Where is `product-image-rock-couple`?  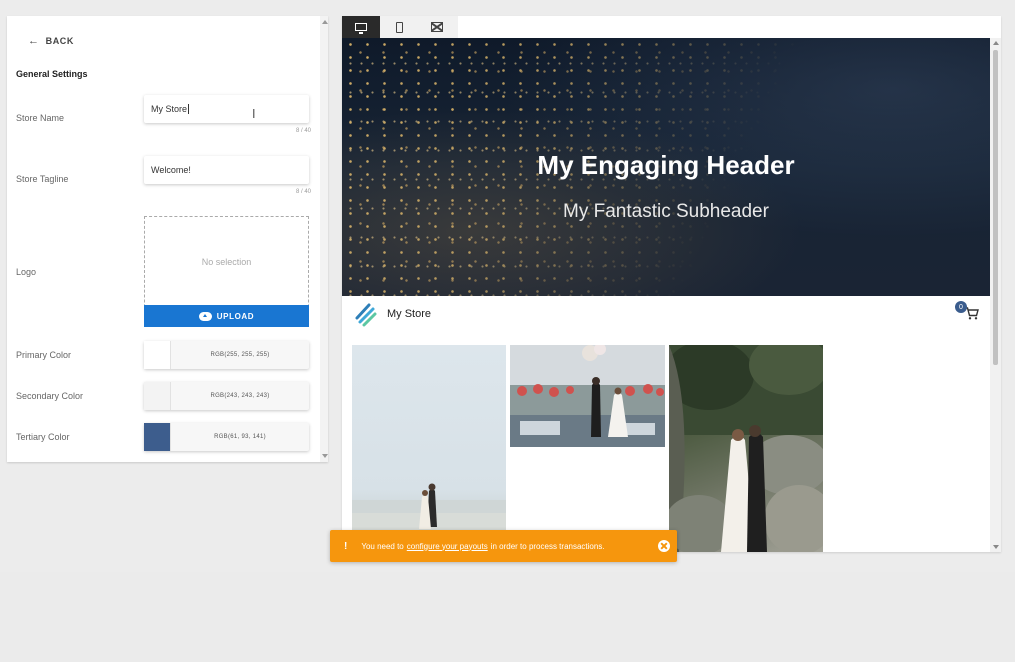
product-image-rock-couple is located at coordinates (746, 448).